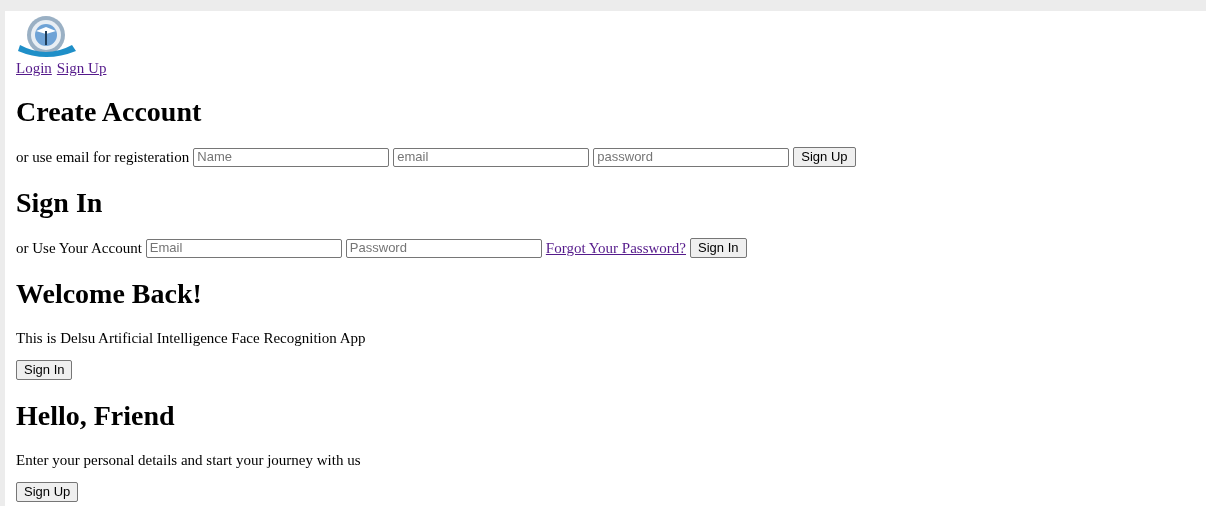  I want to click on panel-text: This is Delsu Artificial Intelligence Face Recognition App, so click(191, 338).